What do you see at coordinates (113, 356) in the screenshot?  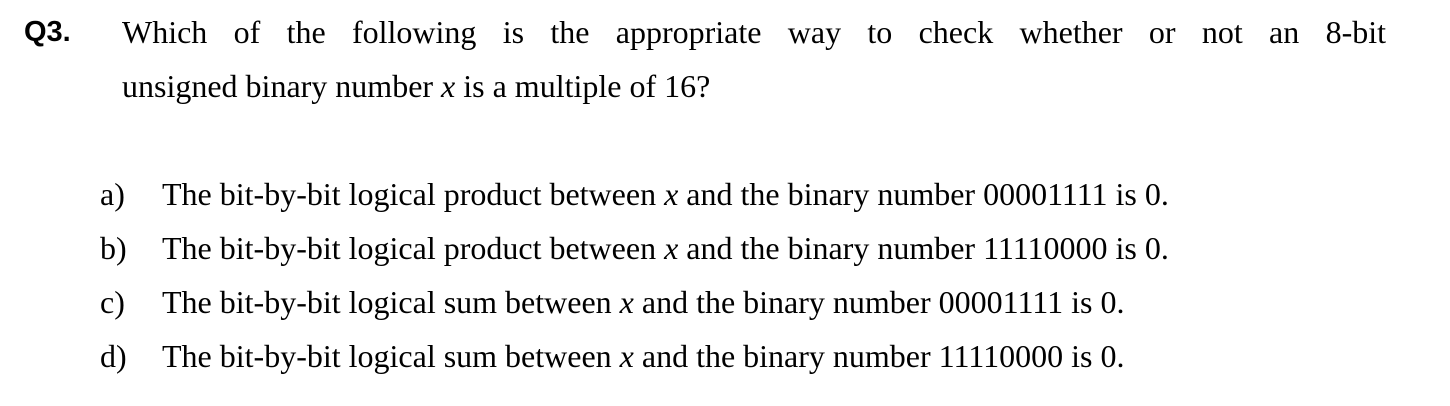 I see `option-letter: d)` at bounding box center [113, 356].